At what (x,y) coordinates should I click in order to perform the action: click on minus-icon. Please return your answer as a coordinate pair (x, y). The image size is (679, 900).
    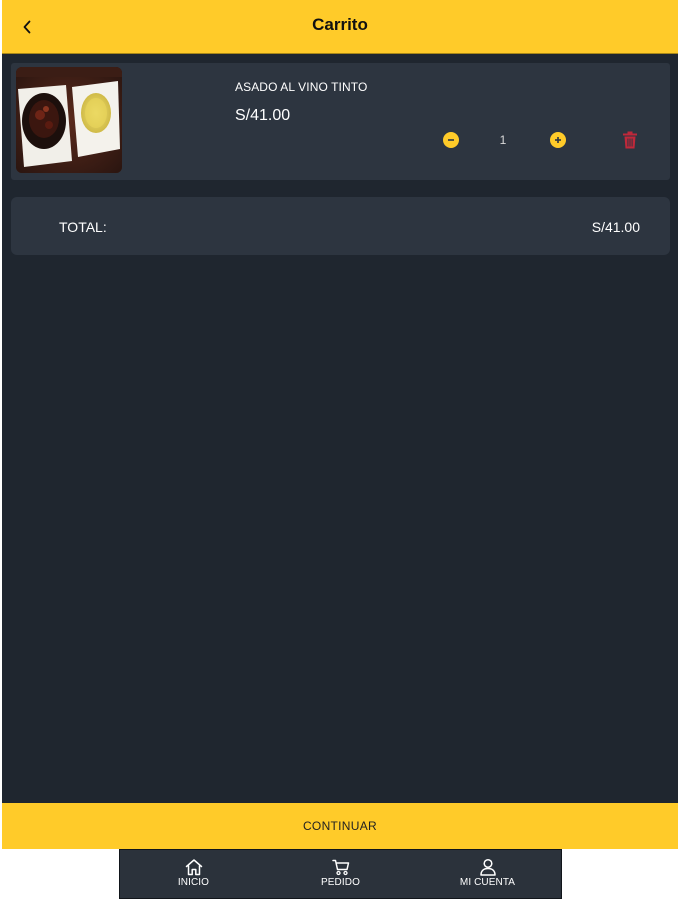
    Looking at the image, I should click on (451, 140).